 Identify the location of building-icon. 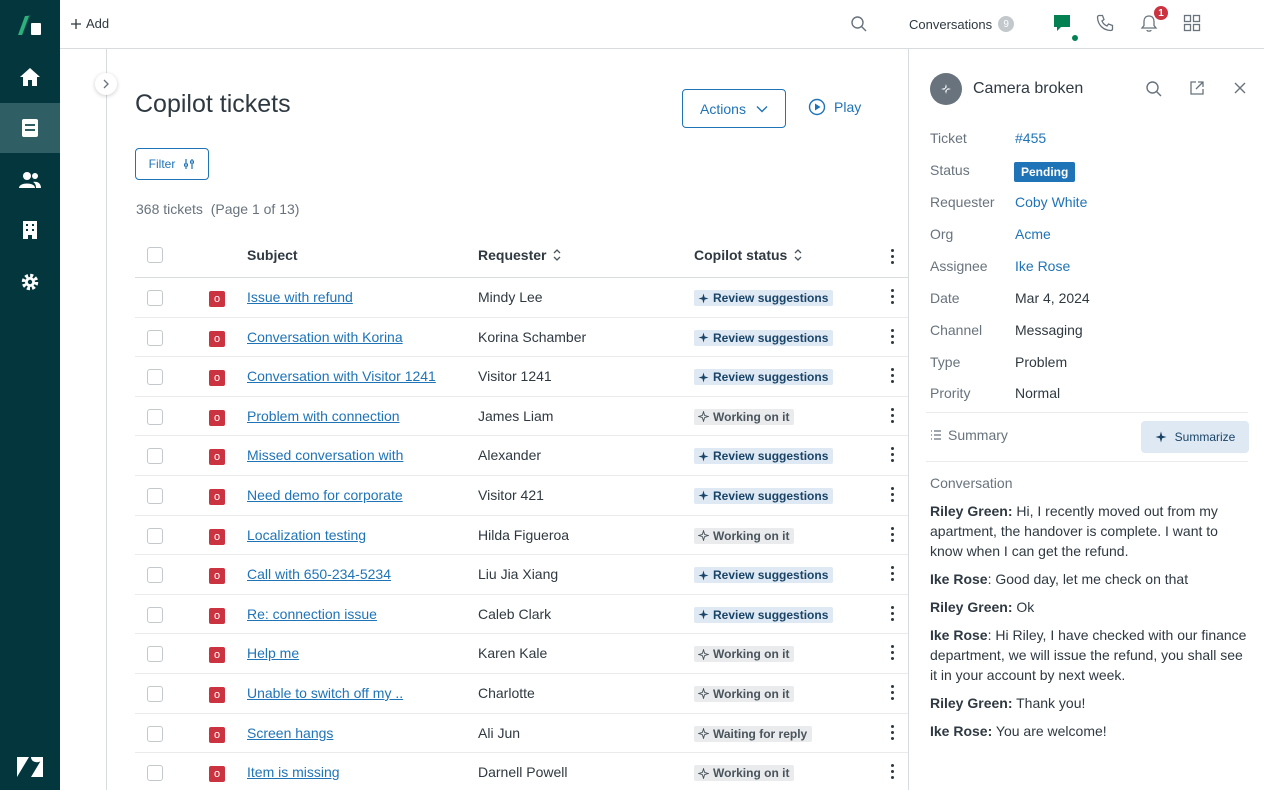
(30, 230).